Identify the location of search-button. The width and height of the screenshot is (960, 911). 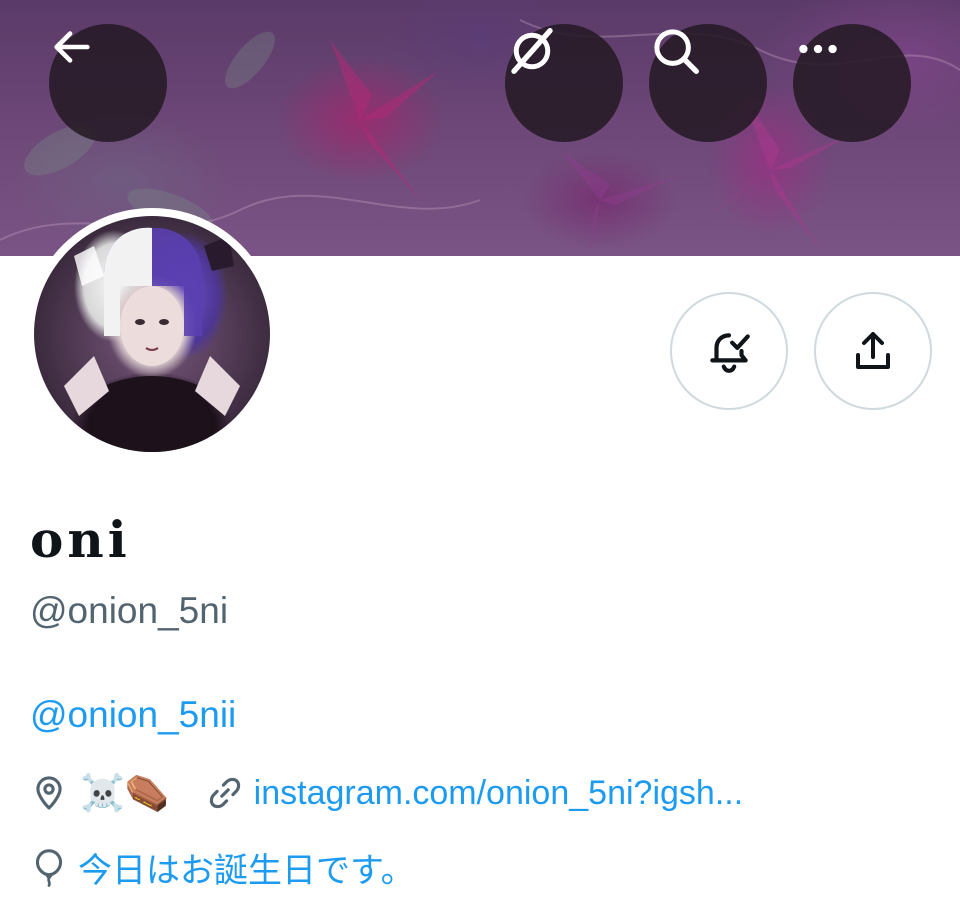
(708, 83).